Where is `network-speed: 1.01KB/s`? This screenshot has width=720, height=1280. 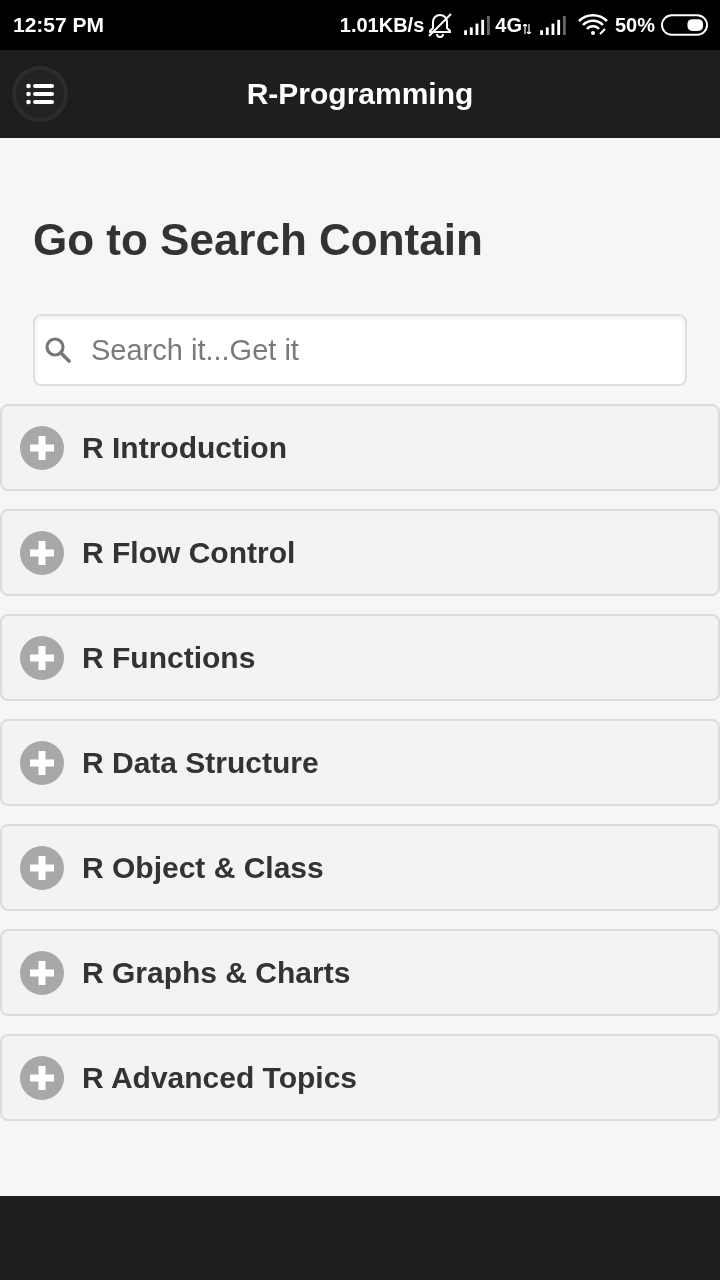
network-speed: 1.01KB/s is located at coordinates (382, 25).